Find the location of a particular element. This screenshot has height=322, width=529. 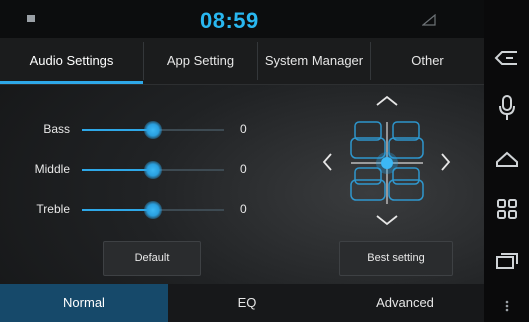

sound-mode-bar: Normal EQ Advanced is located at coordinates (242, 303).